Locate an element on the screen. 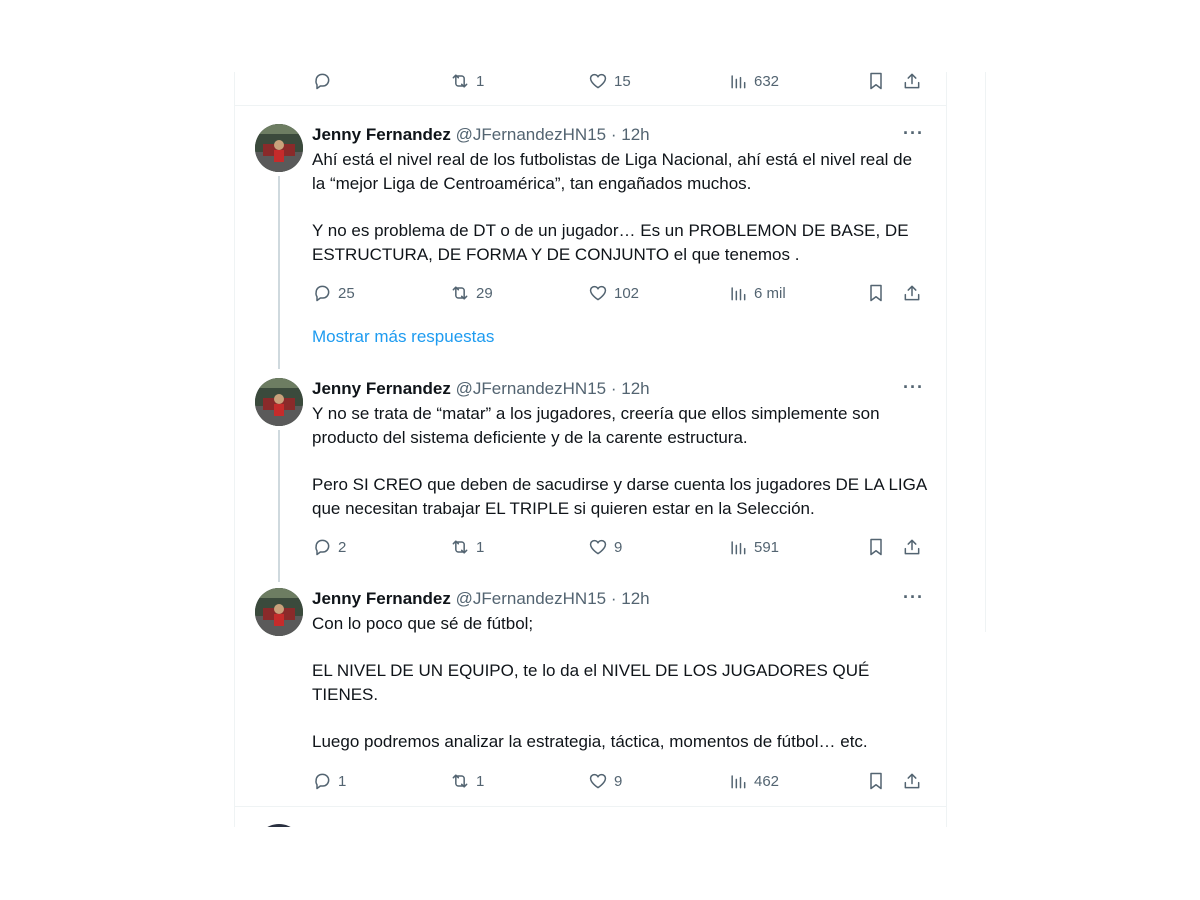 This screenshot has width=1200, height=900. top-tweet-actions: 1 15 632 is located at coordinates (621, 82).